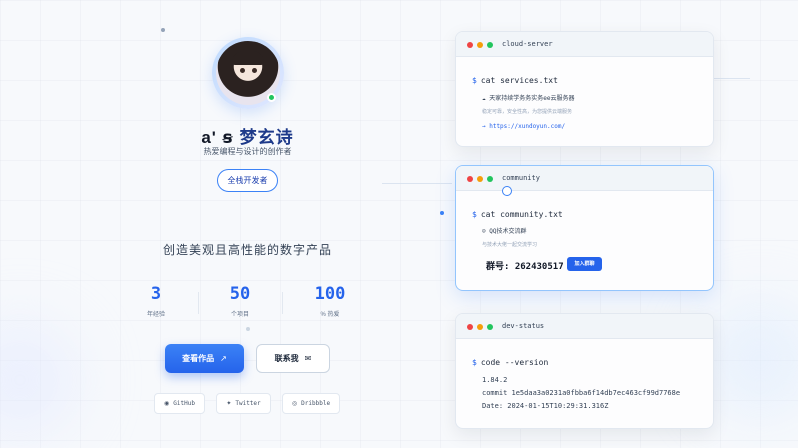 This screenshot has width=798, height=448. I want to click on social-label: Dribbble, so click(316, 403).